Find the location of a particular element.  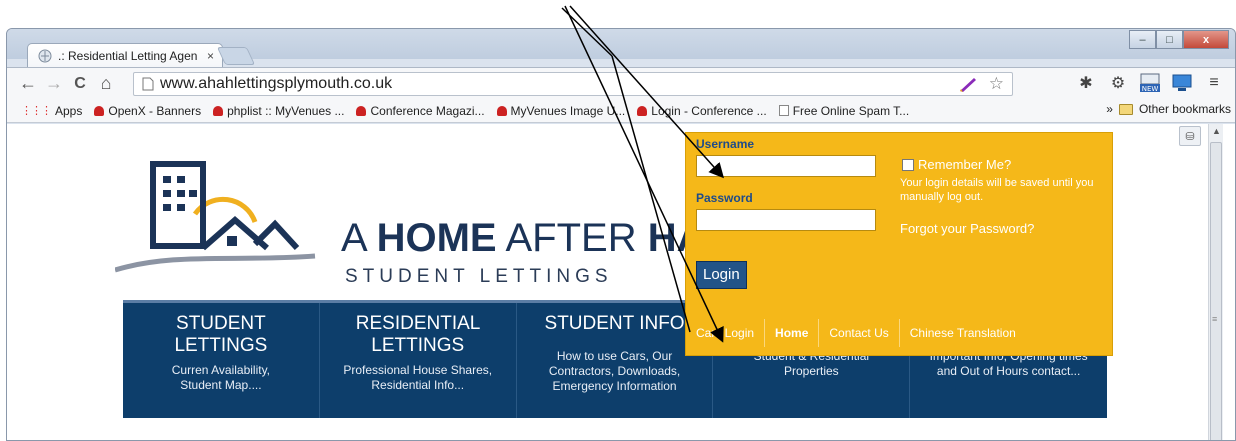

forgot-password-link: Forgot your Password? is located at coordinates (967, 228).